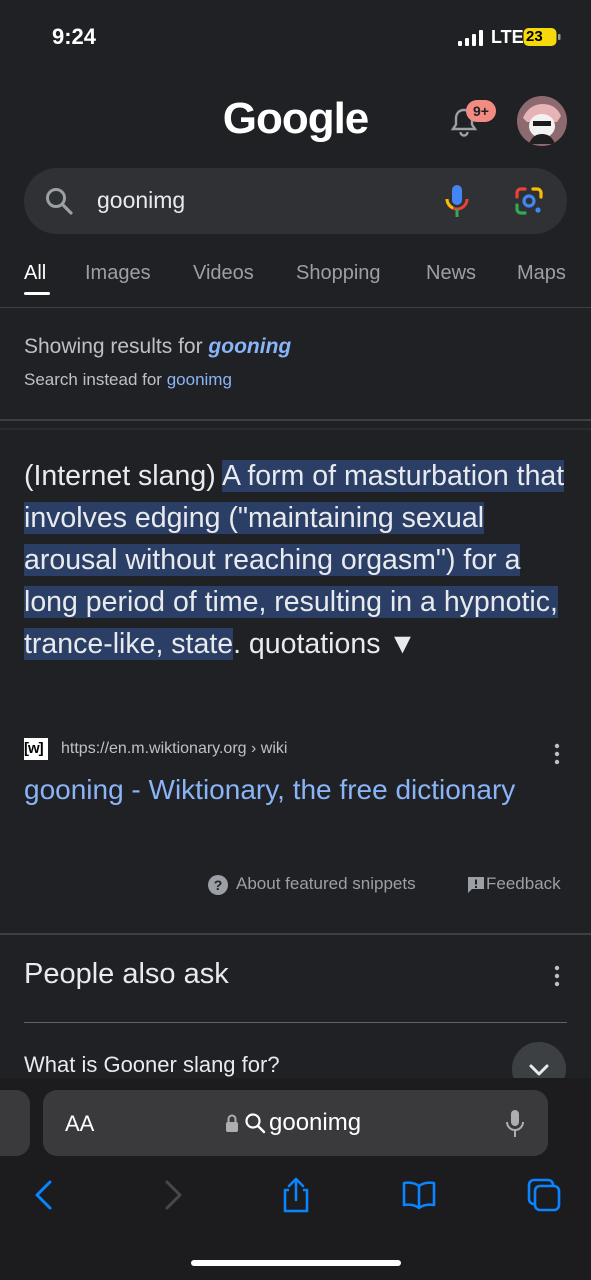 This screenshot has height=1280, width=591. What do you see at coordinates (123, 476) in the screenshot?
I see `snippet-lead: (Internet slang)` at bounding box center [123, 476].